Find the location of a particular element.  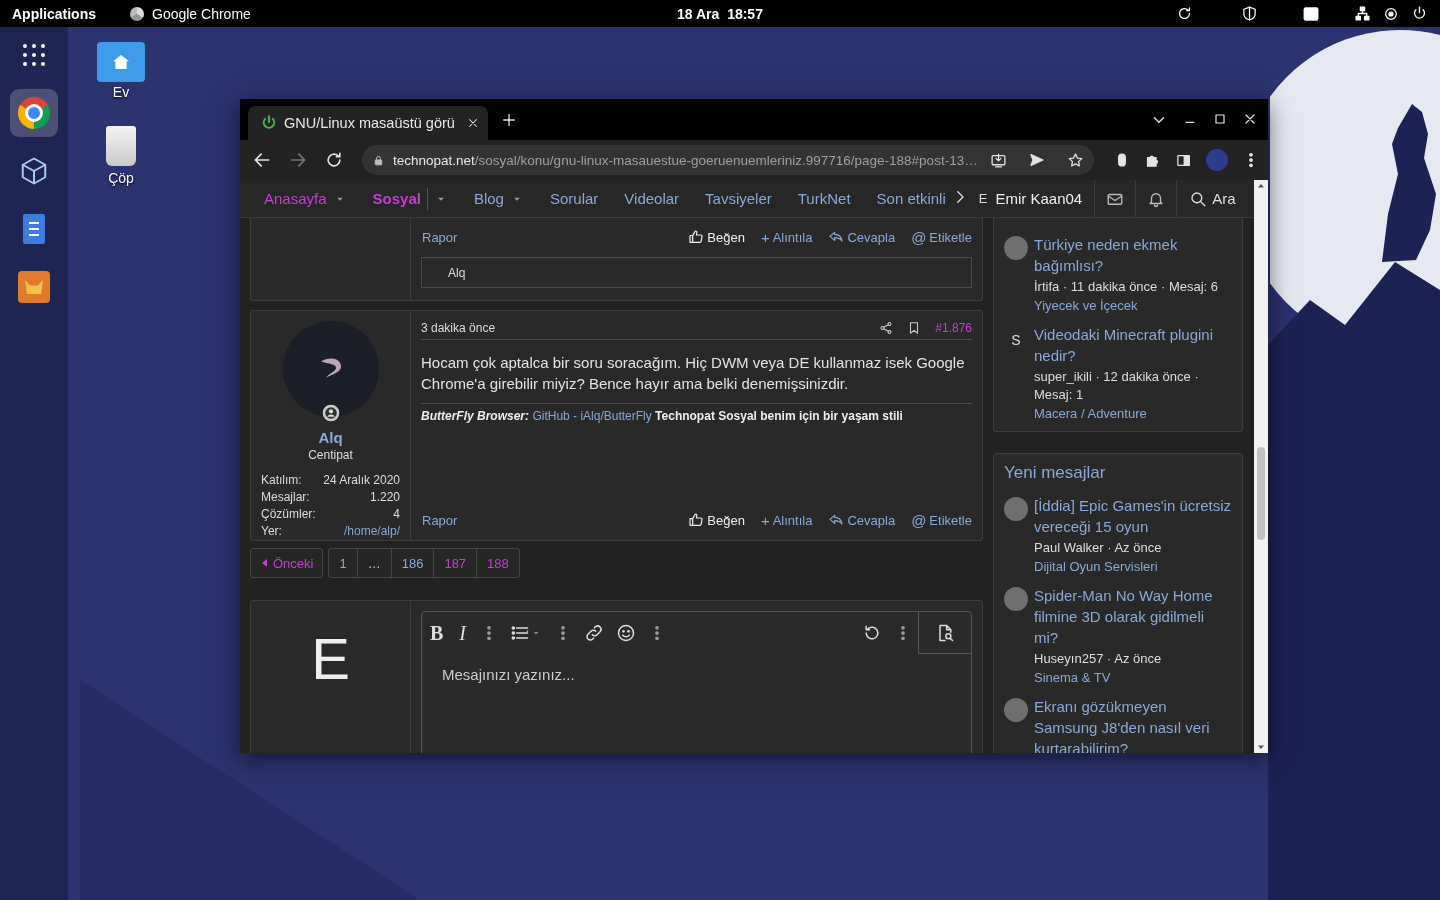

thread-link: Türkiye neden ekmek bağımlısı? is located at coordinates (1133, 255).